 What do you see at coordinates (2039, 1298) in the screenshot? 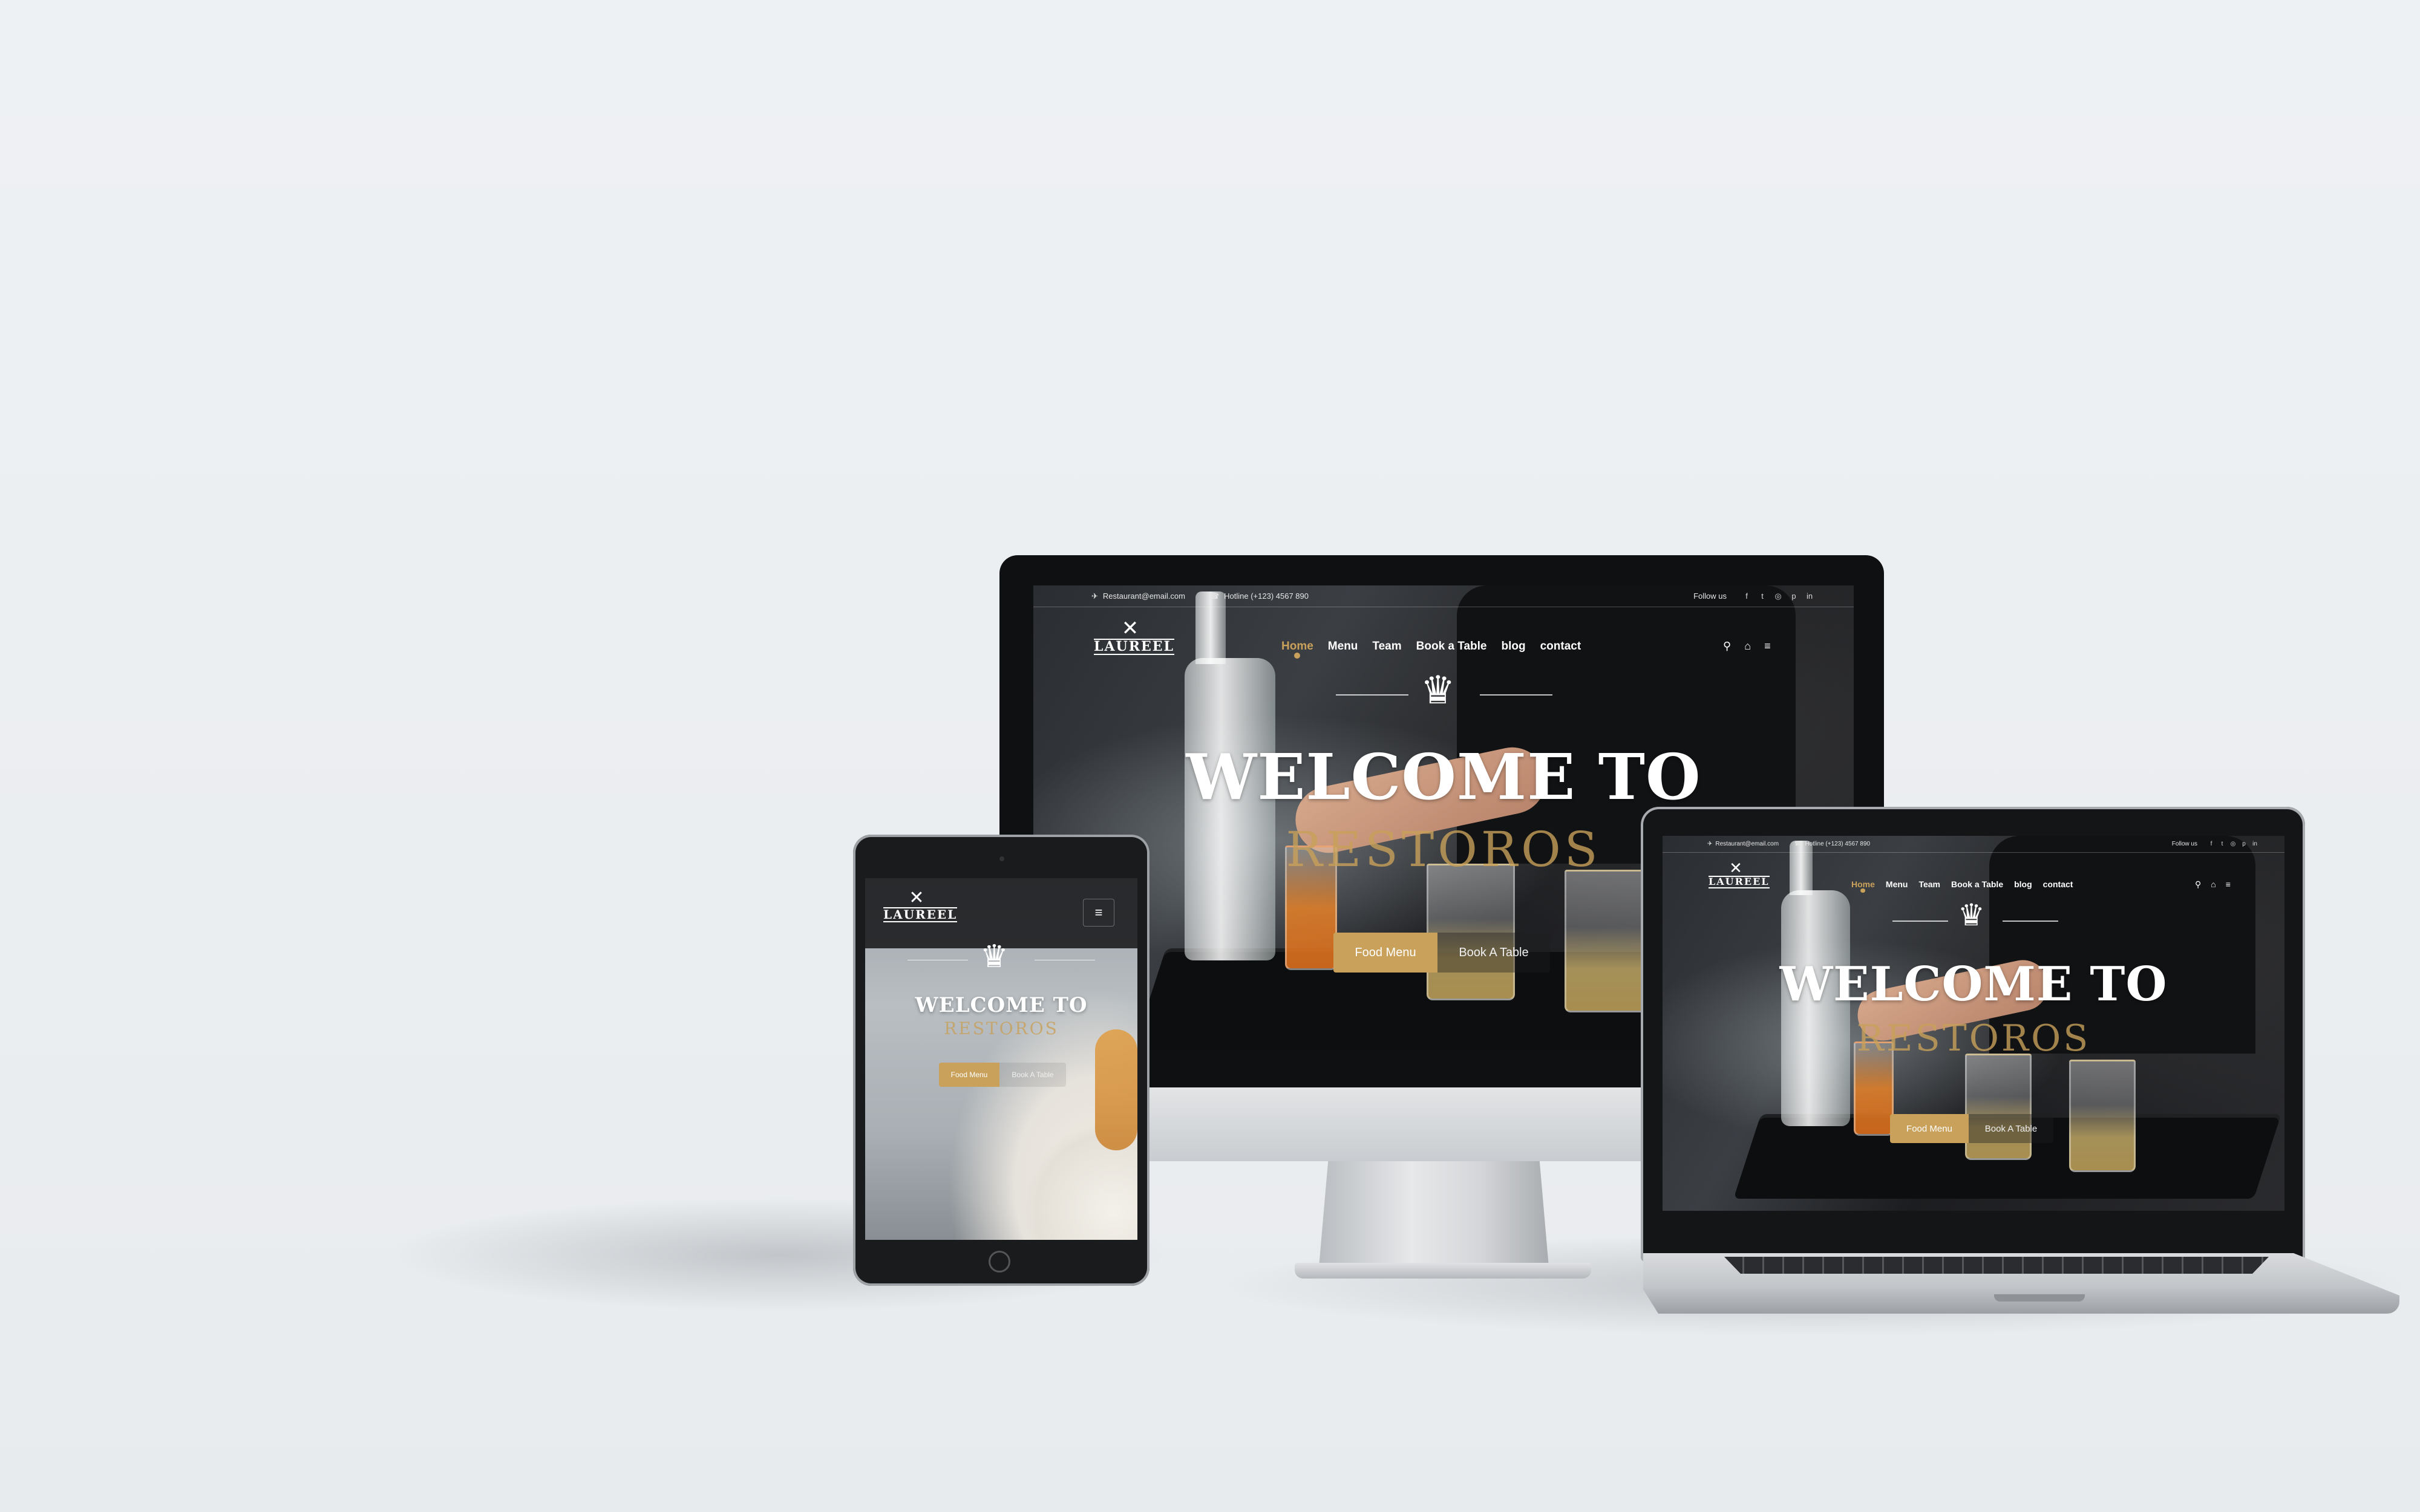
I see `laptop-notch` at bounding box center [2039, 1298].